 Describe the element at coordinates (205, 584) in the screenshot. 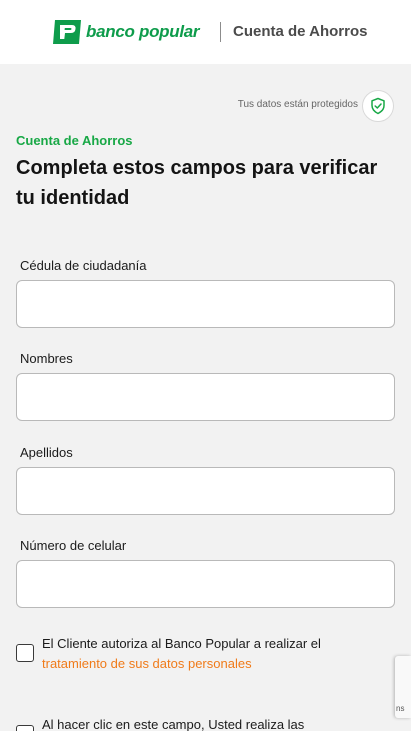

I see `mobile-number-input` at that location.